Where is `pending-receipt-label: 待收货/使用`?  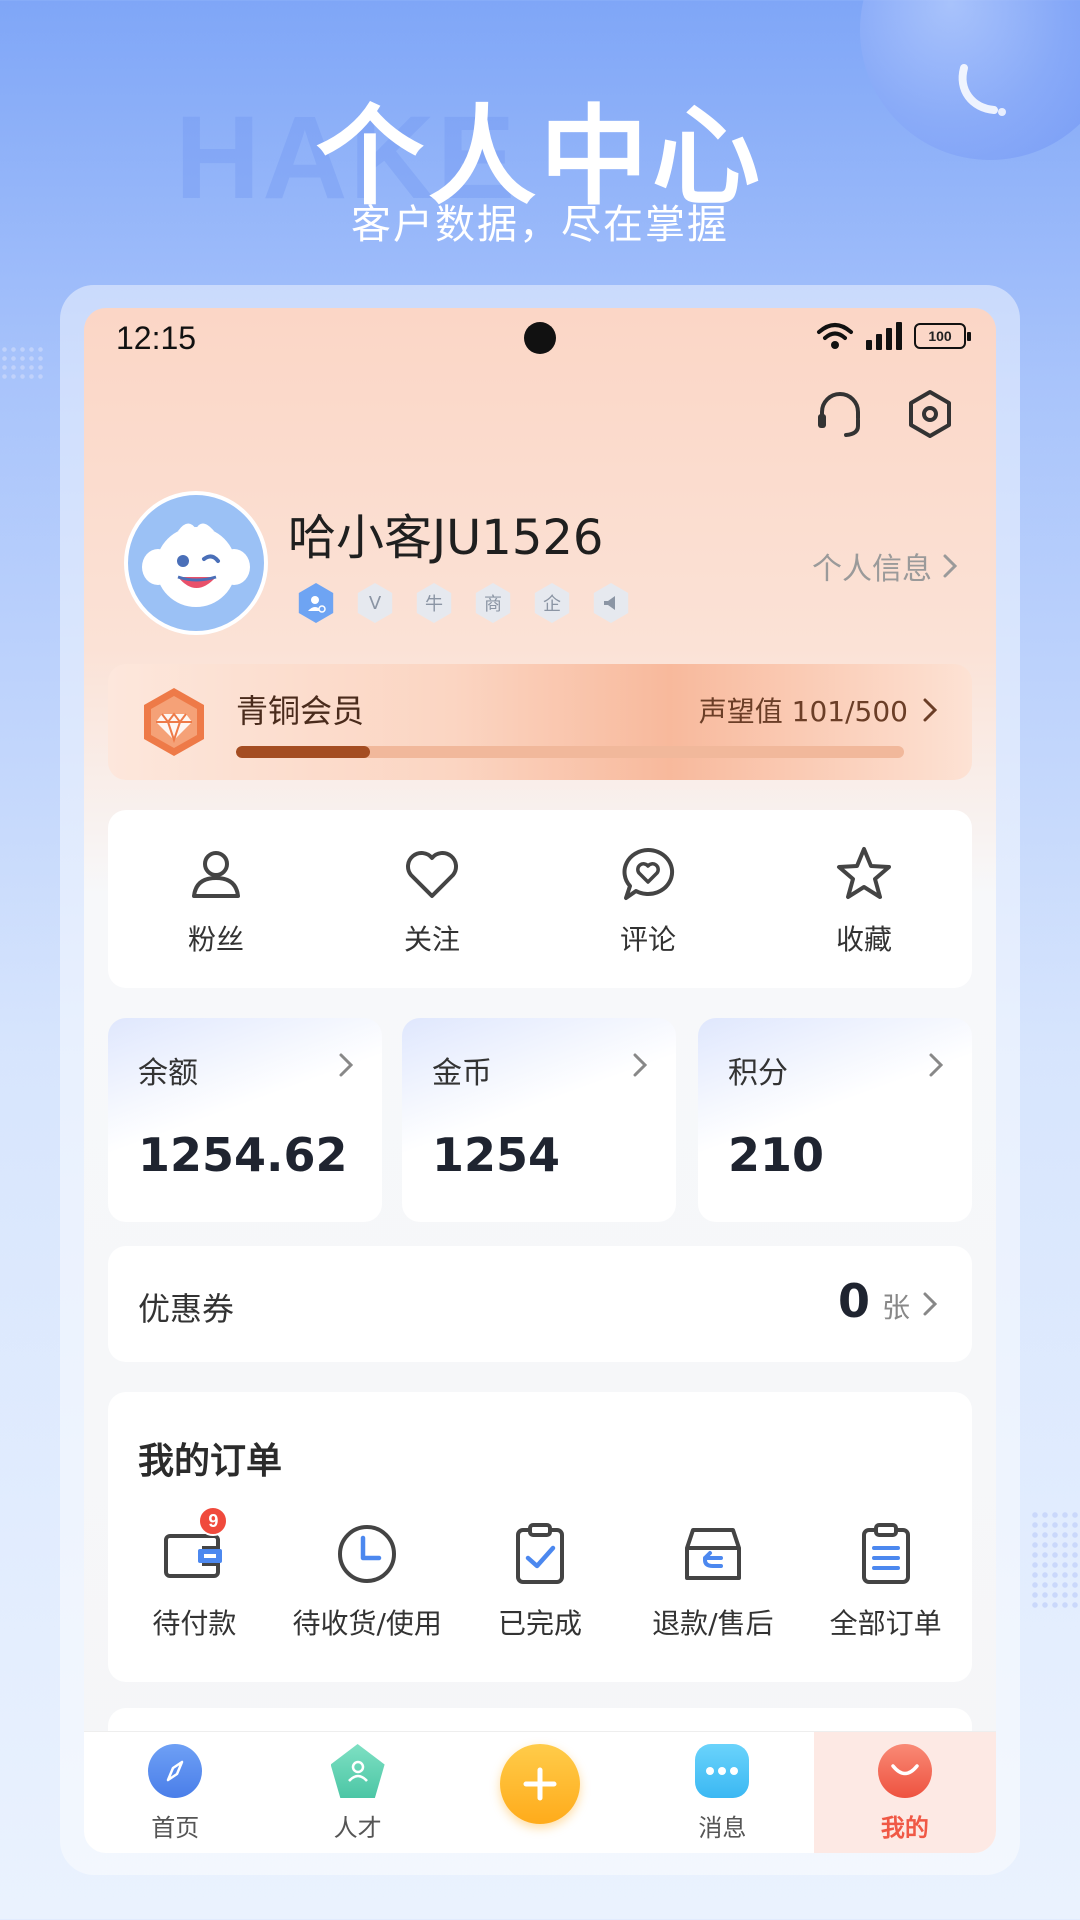
pending-receipt-label: 待收货/使用 is located at coordinates (367, 1623).